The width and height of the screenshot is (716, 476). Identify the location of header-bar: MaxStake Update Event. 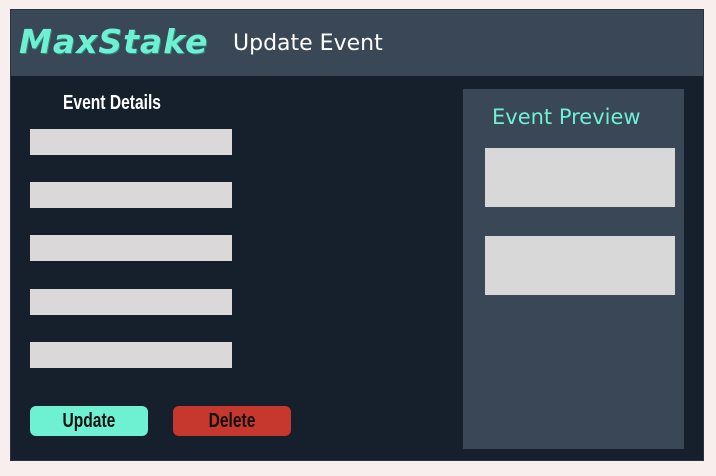
(357, 43).